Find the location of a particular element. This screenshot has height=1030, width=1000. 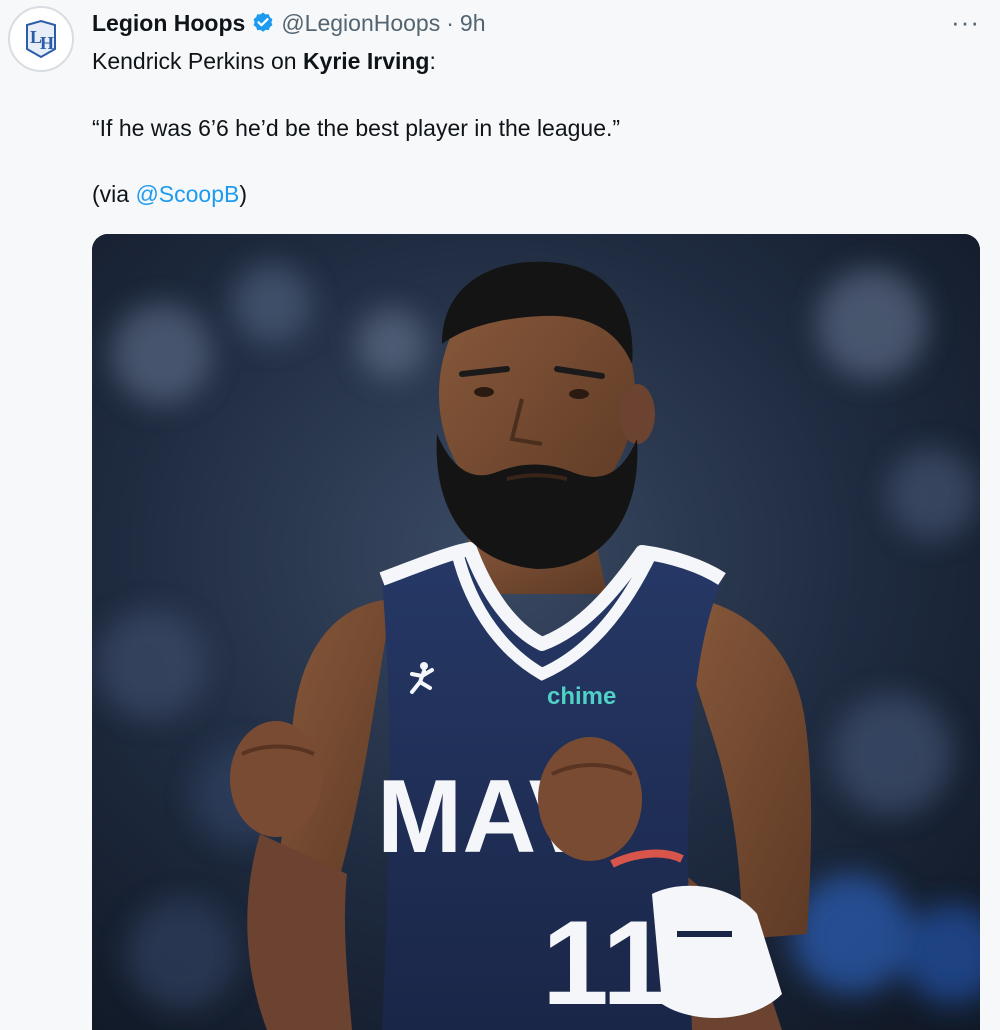

tweet-header: Legion Hoops @LegionHoops · 9h is located at coordinates (289, 23).